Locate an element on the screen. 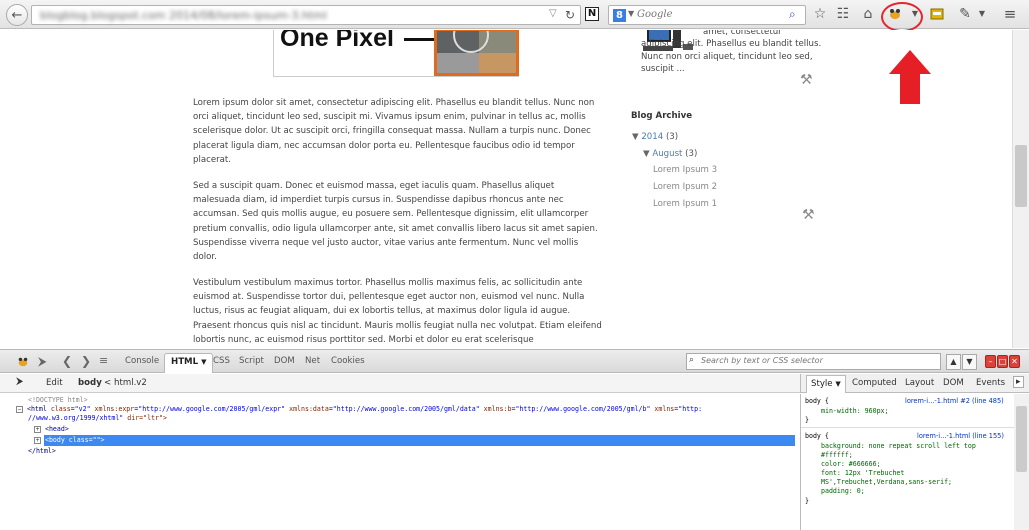  firebug-search-input: ⌕ Search by text or CSS selector is located at coordinates (813, 361).